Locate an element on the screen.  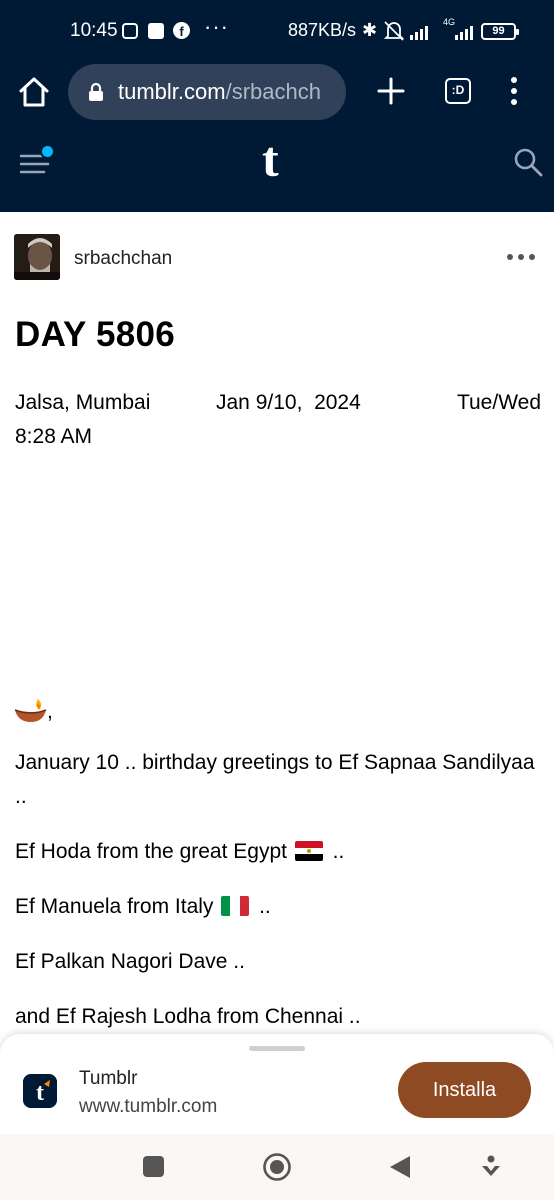
notification-square-icon is located at coordinates (156, 31).